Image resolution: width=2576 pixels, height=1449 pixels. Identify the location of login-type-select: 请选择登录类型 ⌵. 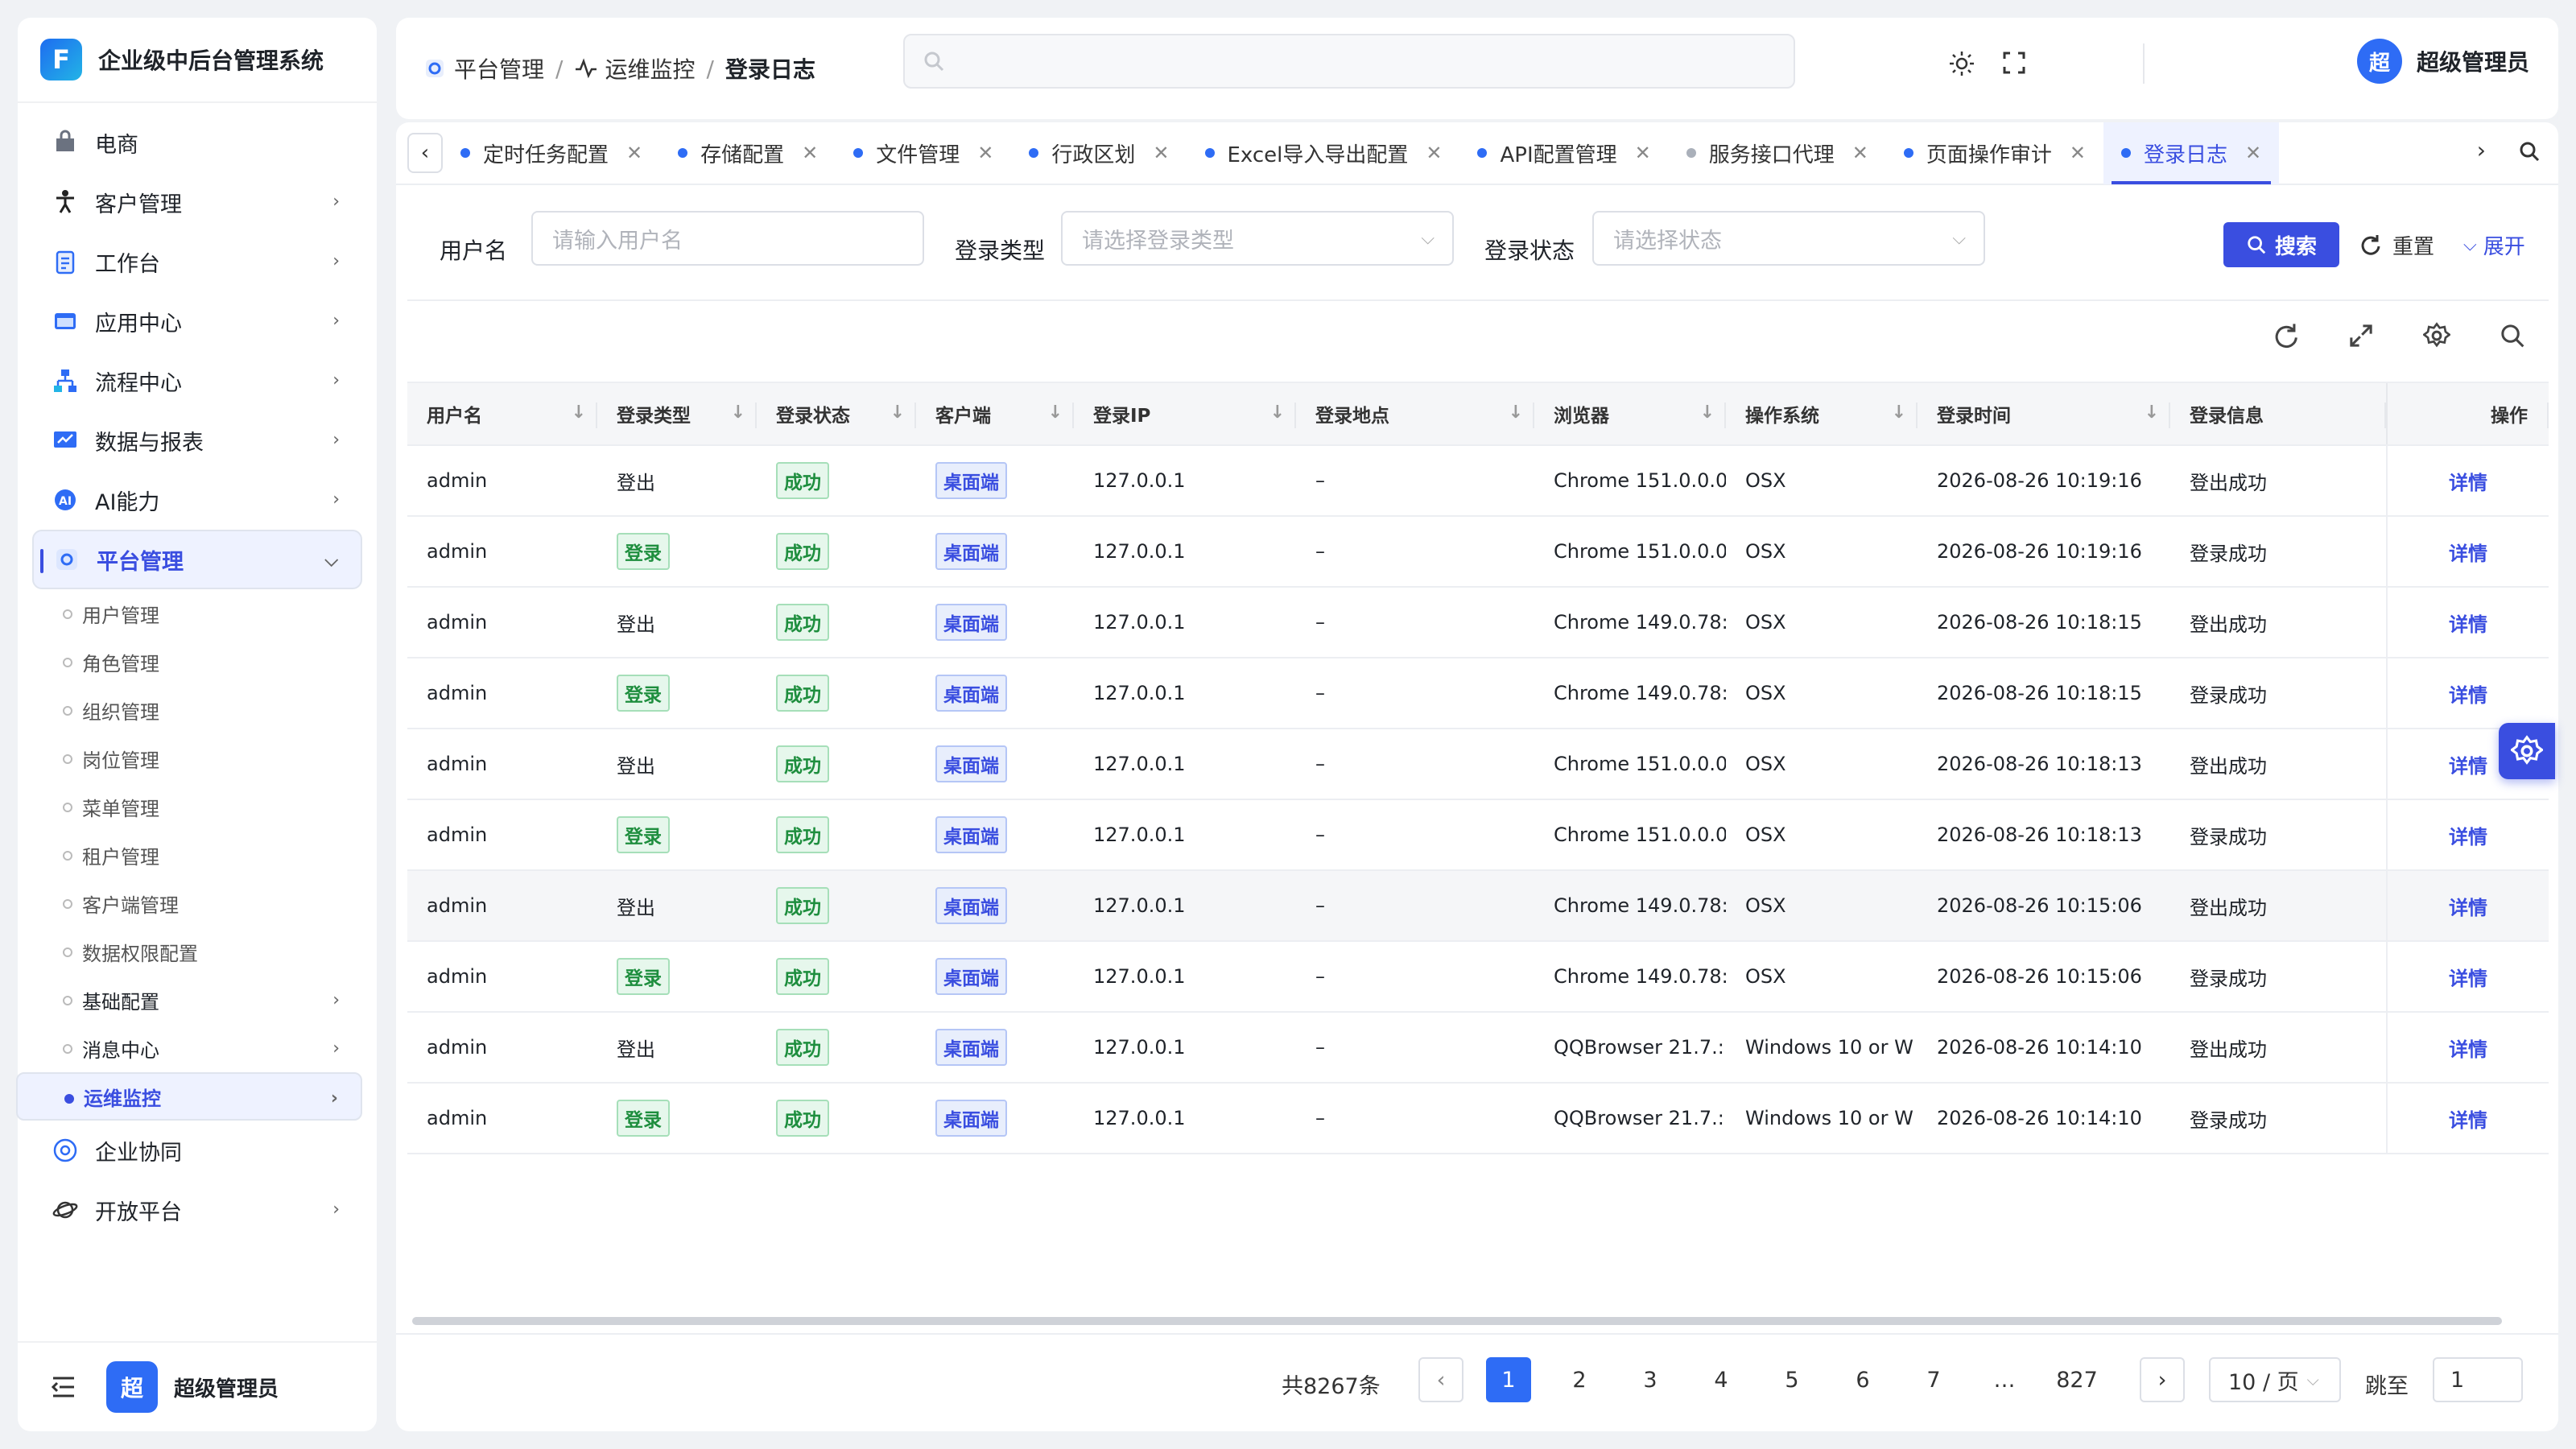
(1257, 238).